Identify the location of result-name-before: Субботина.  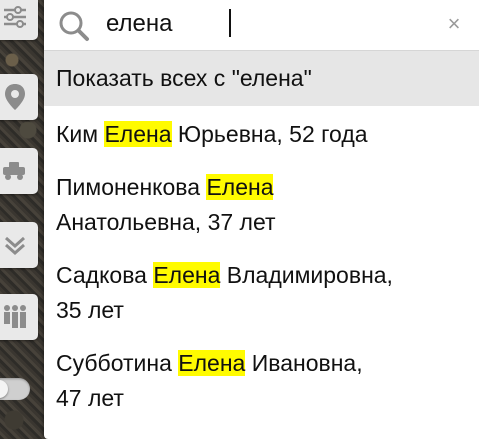
(117, 363).